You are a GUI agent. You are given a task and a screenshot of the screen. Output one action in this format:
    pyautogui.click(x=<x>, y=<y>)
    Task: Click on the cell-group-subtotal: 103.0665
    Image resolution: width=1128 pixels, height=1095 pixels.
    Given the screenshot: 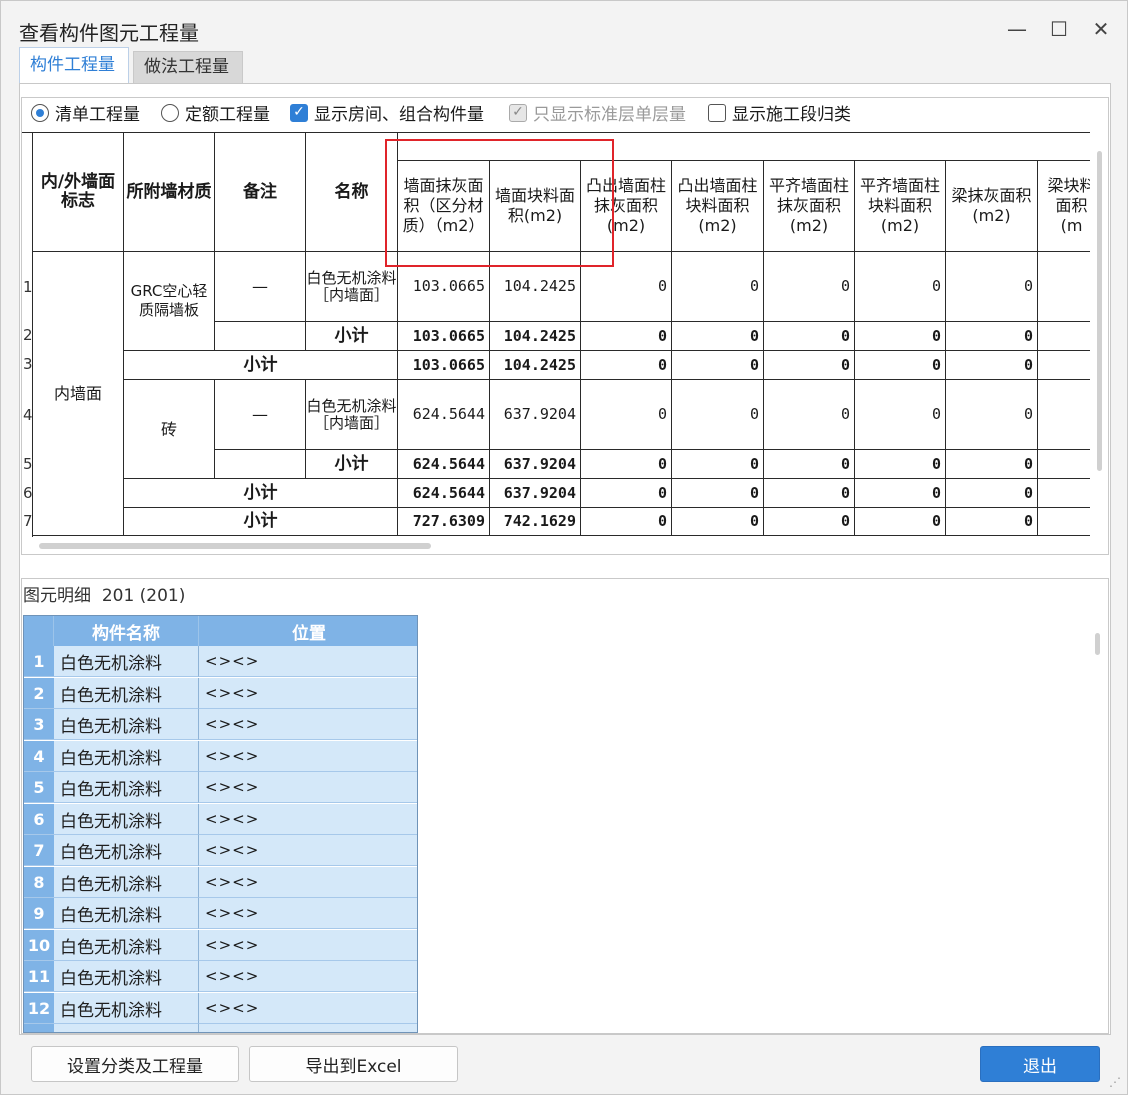 What is the action you would take?
    pyautogui.click(x=444, y=365)
    